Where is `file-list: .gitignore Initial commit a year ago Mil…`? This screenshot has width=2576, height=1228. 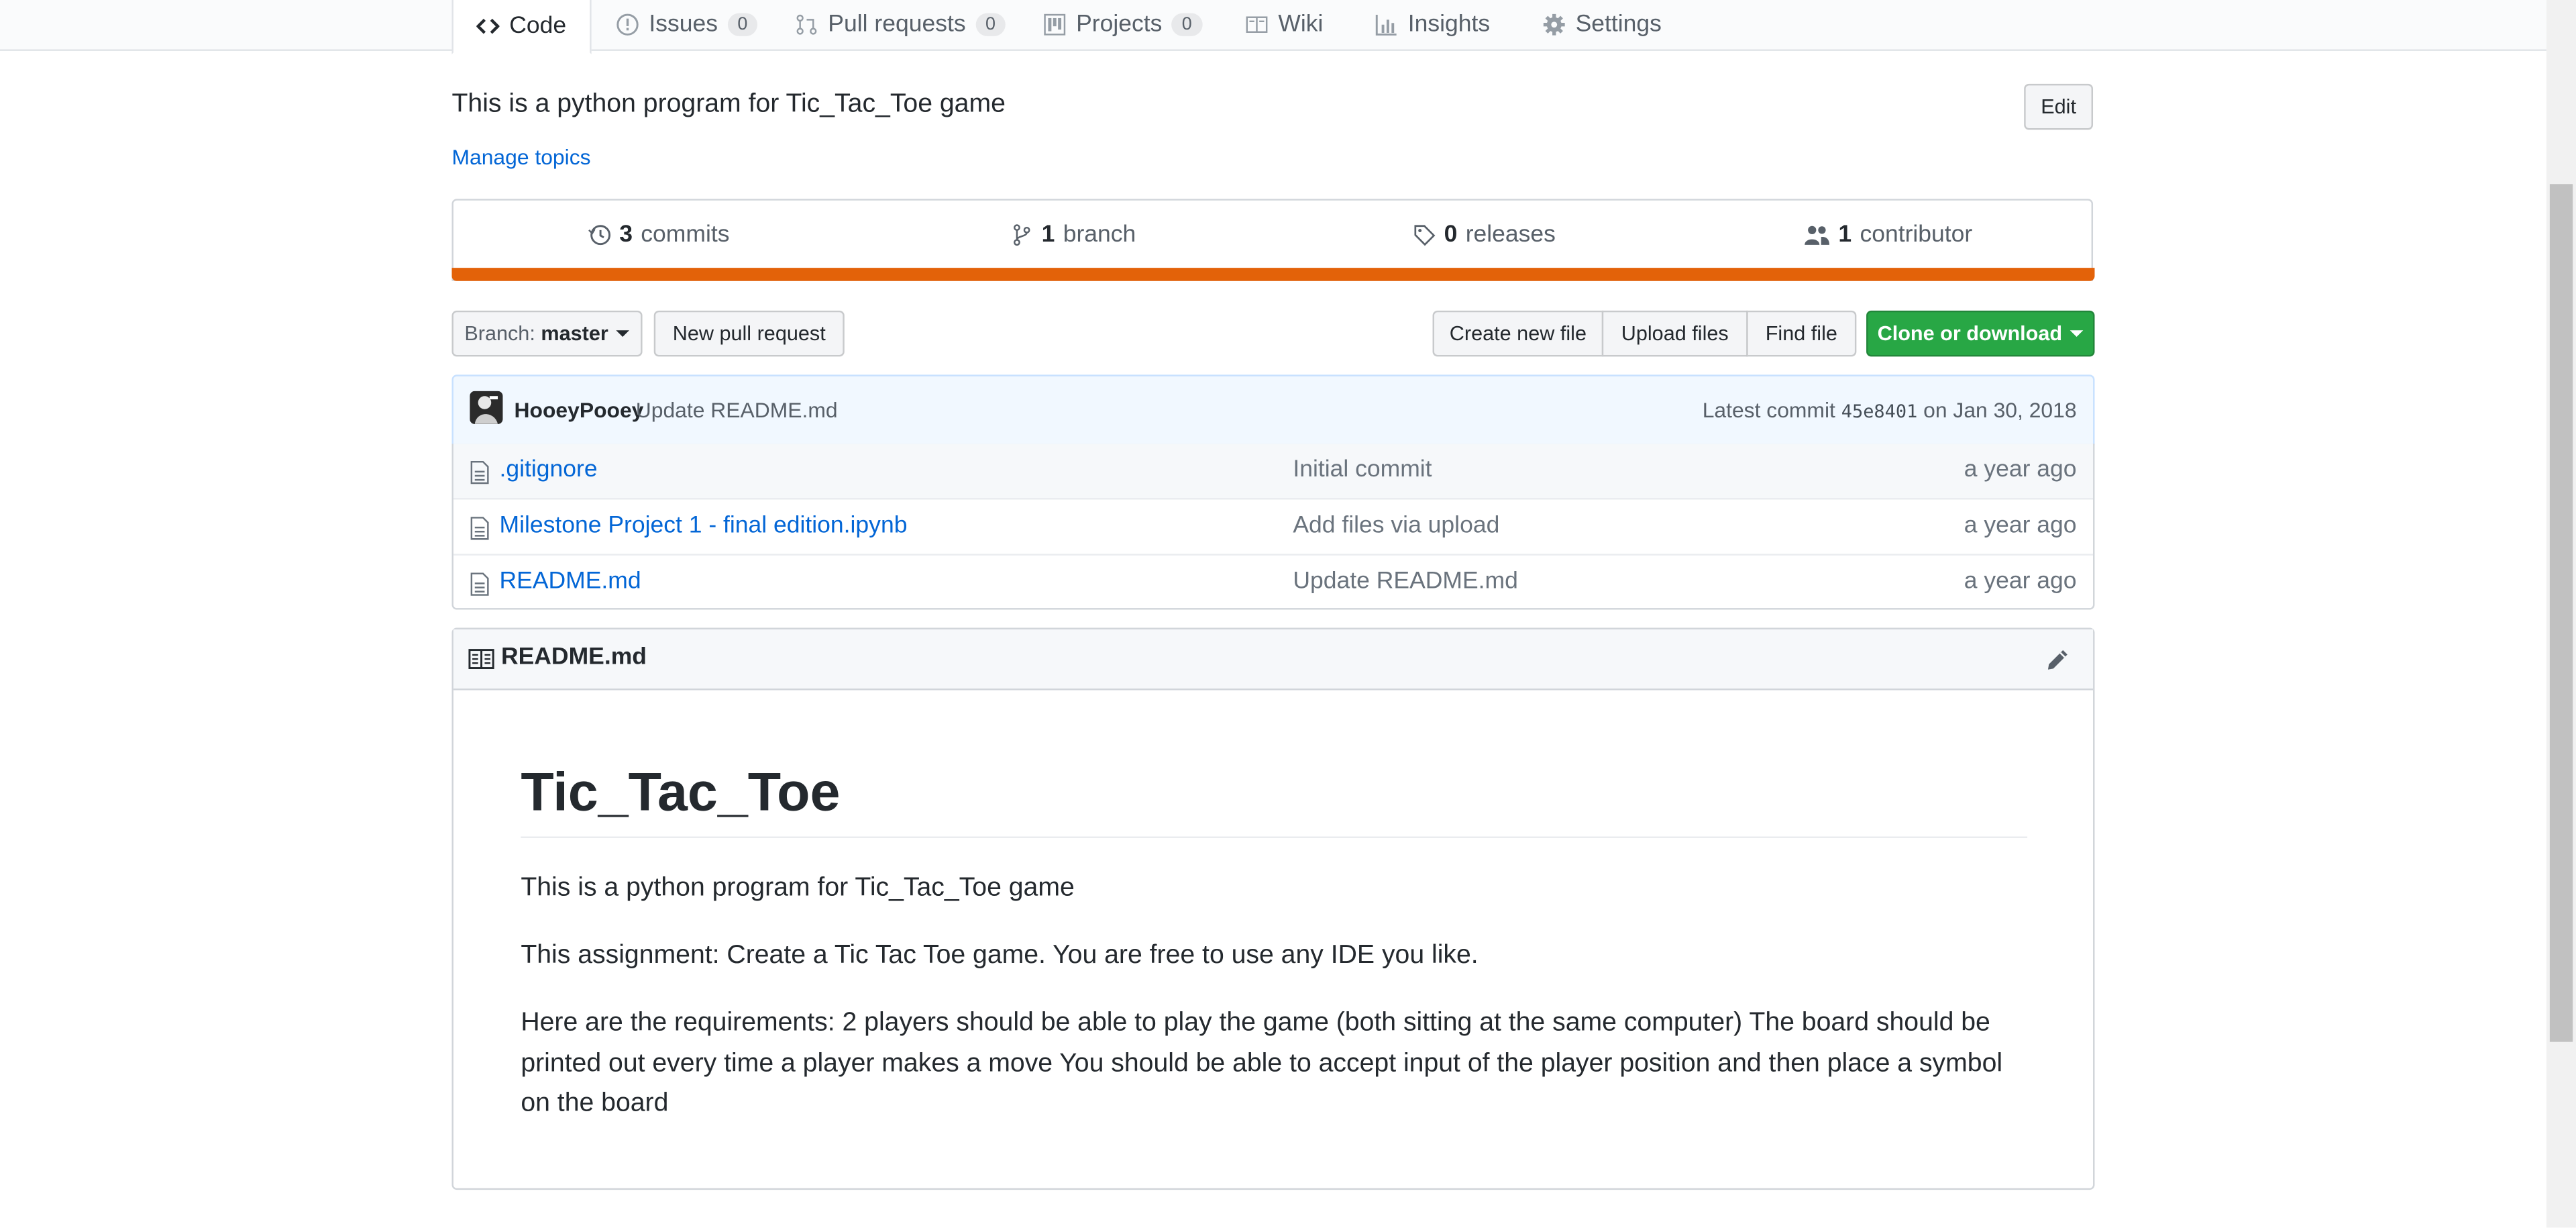
file-list: .gitignore Initial commit a year ago Mil… is located at coordinates (1273, 527).